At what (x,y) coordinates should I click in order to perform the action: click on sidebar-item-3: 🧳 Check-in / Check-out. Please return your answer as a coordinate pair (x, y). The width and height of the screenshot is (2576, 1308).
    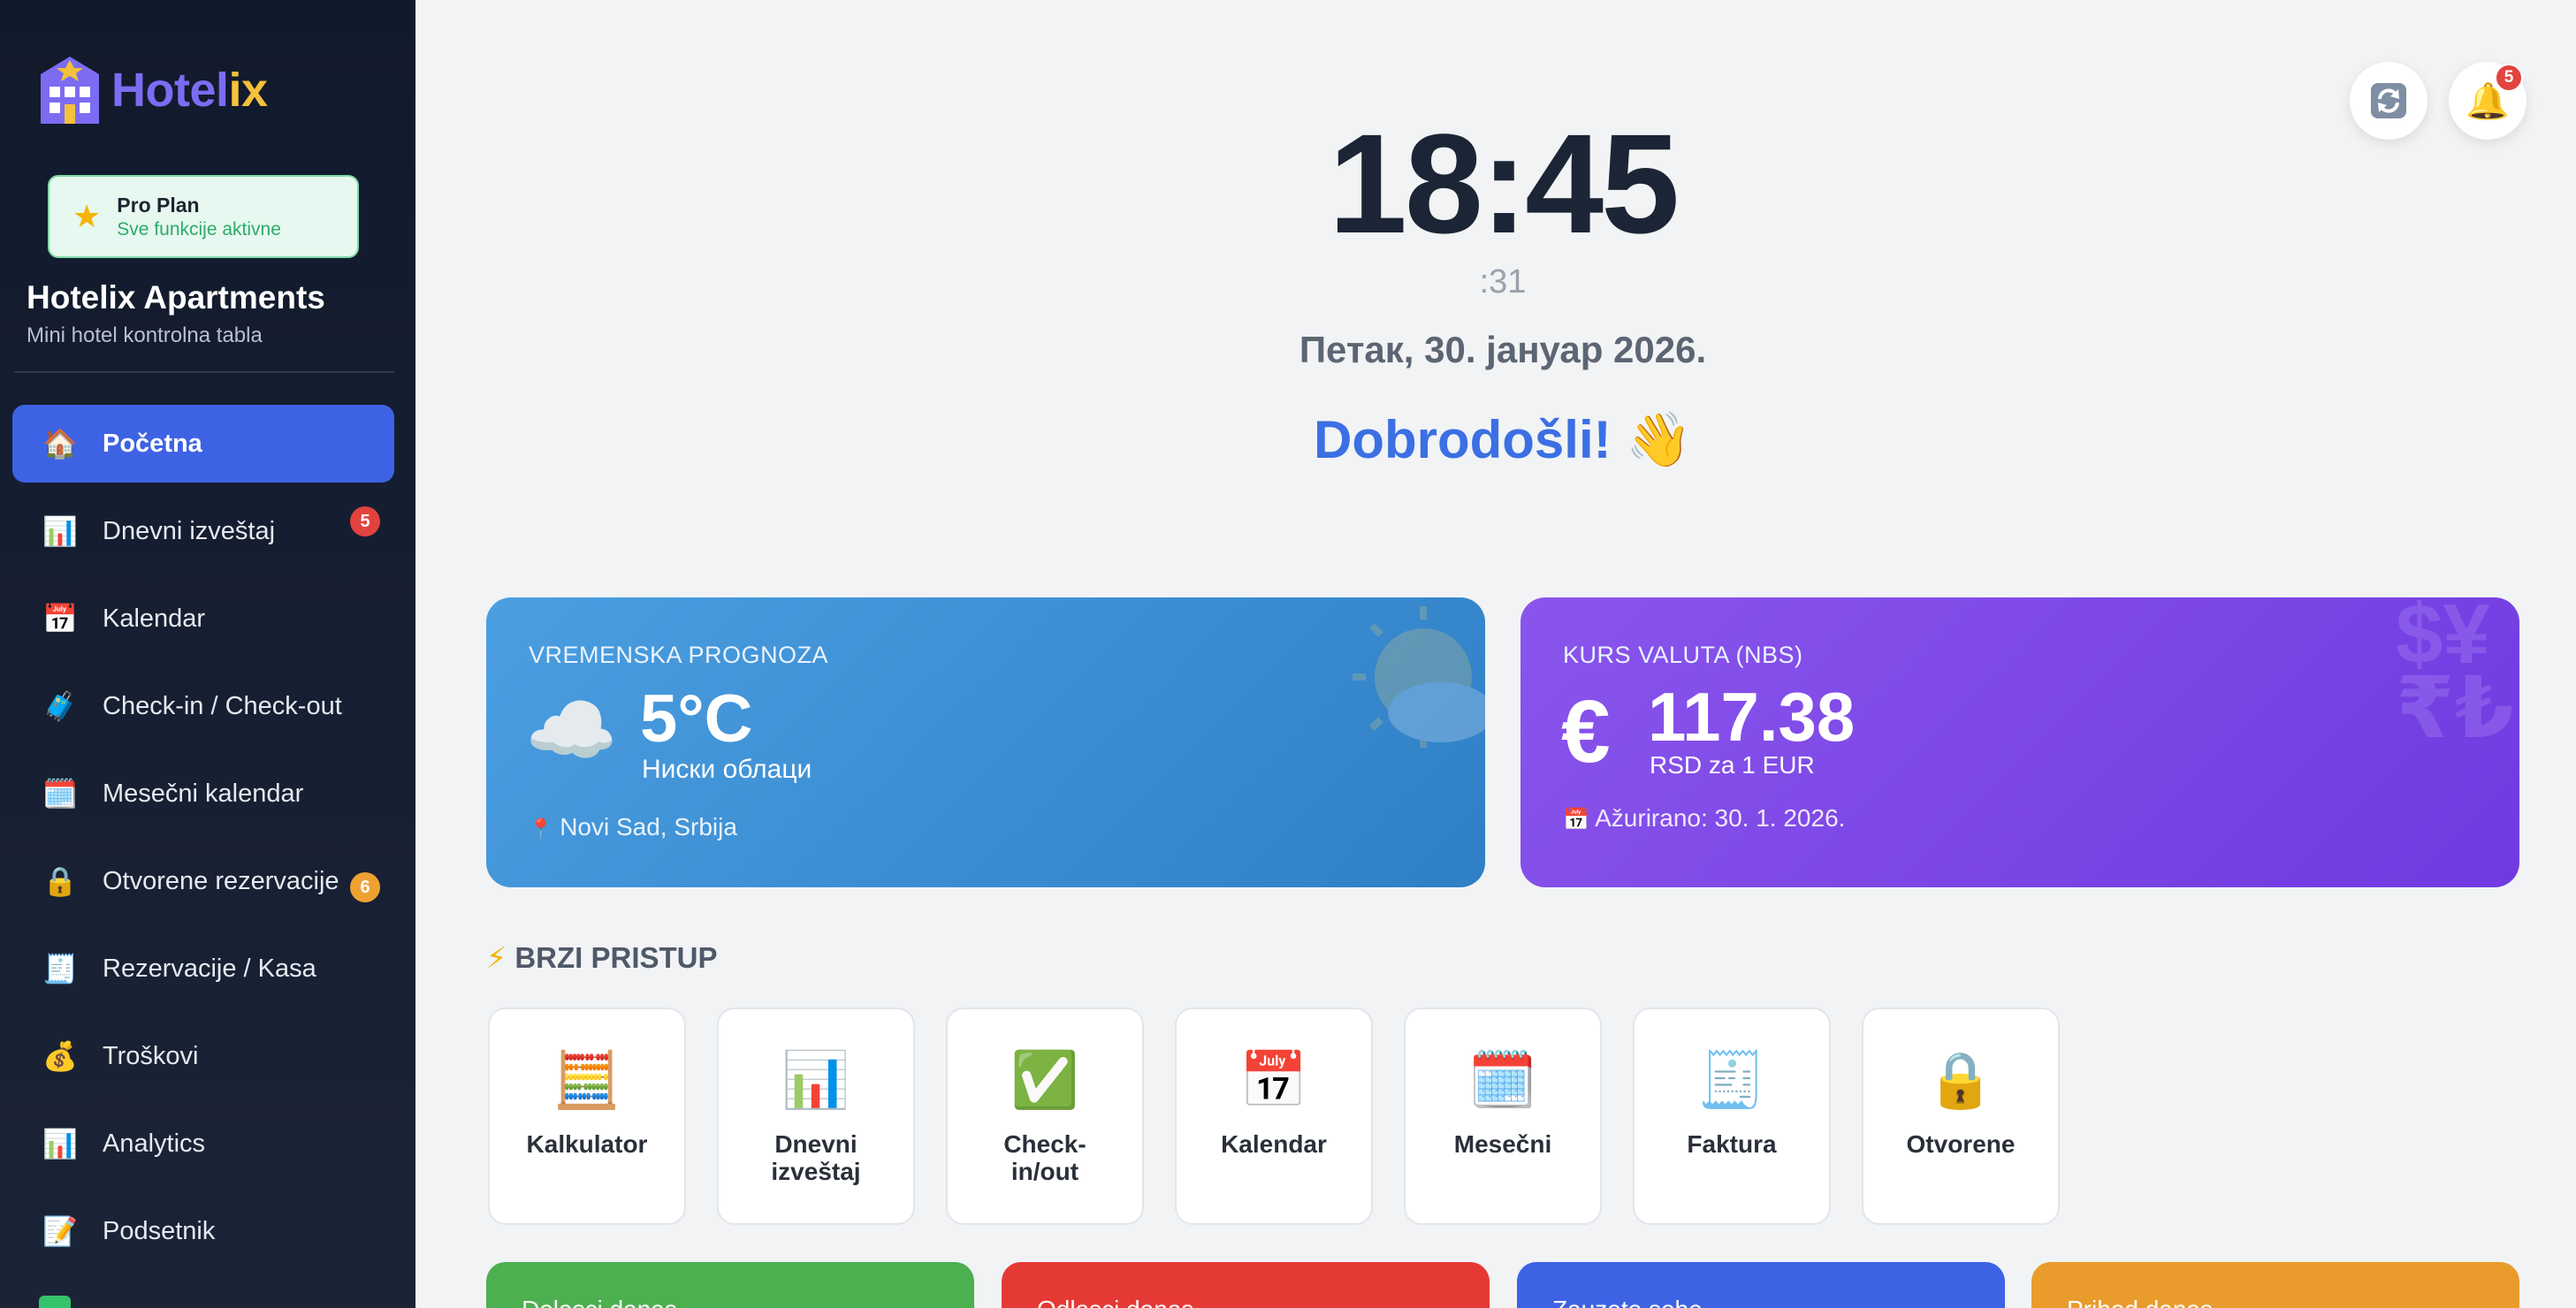
    Looking at the image, I should click on (203, 706).